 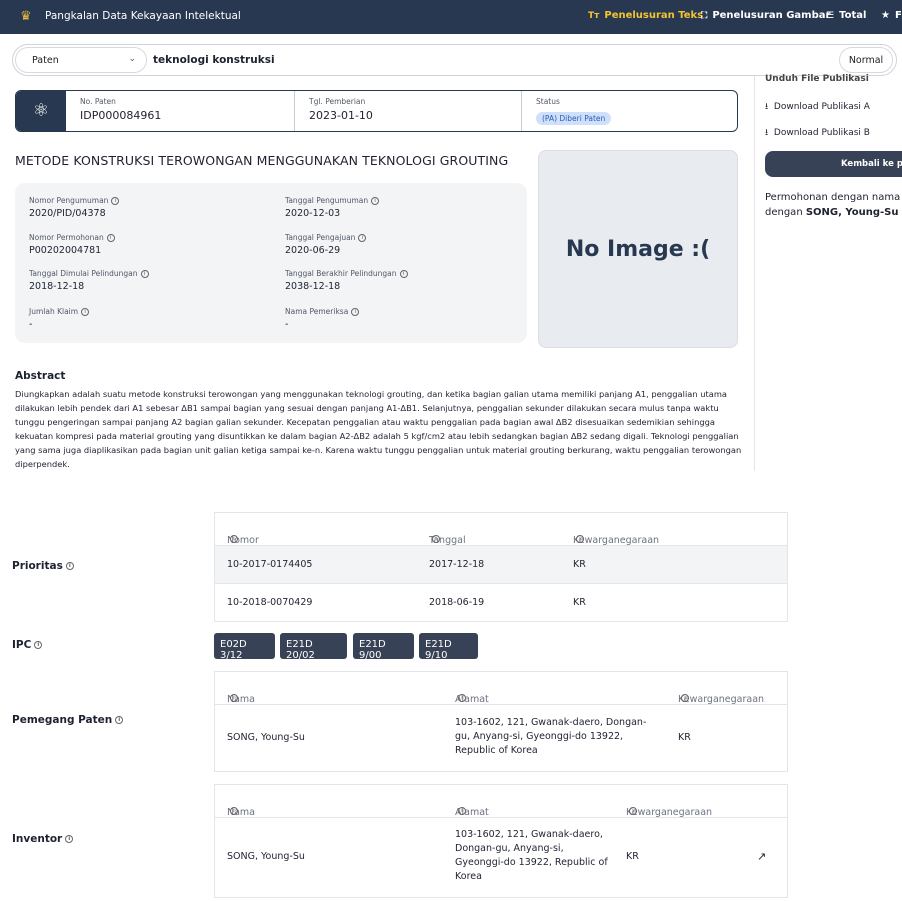 What do you see at coordinates (74, 207) in the screenshot?
I see `field-nomor-pengumuman: Nomor Pengumuman i 2020/PID/04378` at bounding box center [74, 207].